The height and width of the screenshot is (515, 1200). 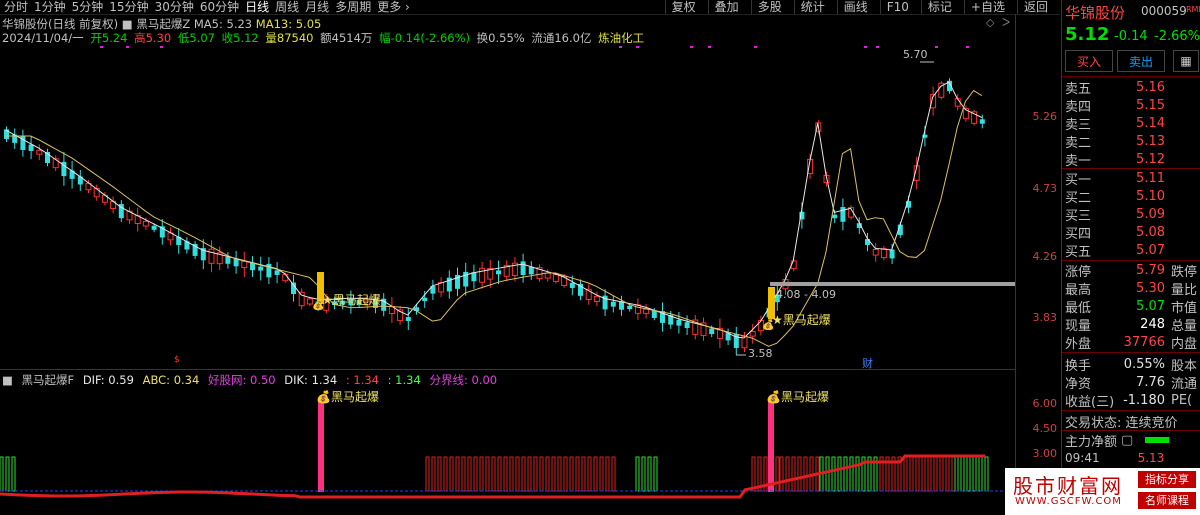 What do you see at coordinates (769, 7) in the screenshot?
I see `multi-stock-button: 多股` at bounding box center [769, 7].